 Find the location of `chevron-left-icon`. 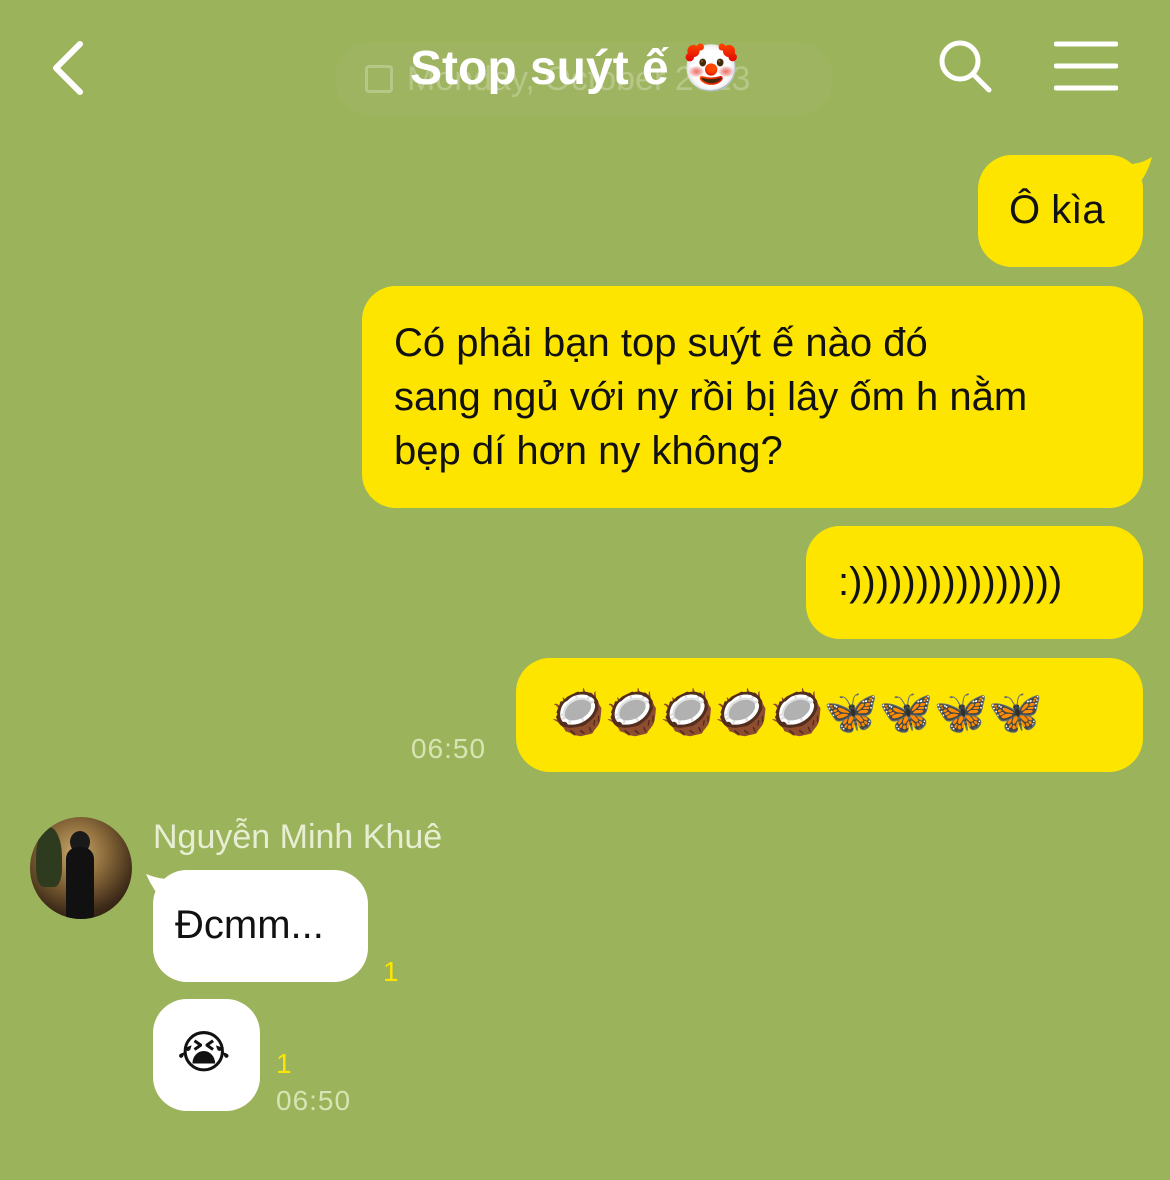

chevron-left-icon is located at coordinates (68, 68).